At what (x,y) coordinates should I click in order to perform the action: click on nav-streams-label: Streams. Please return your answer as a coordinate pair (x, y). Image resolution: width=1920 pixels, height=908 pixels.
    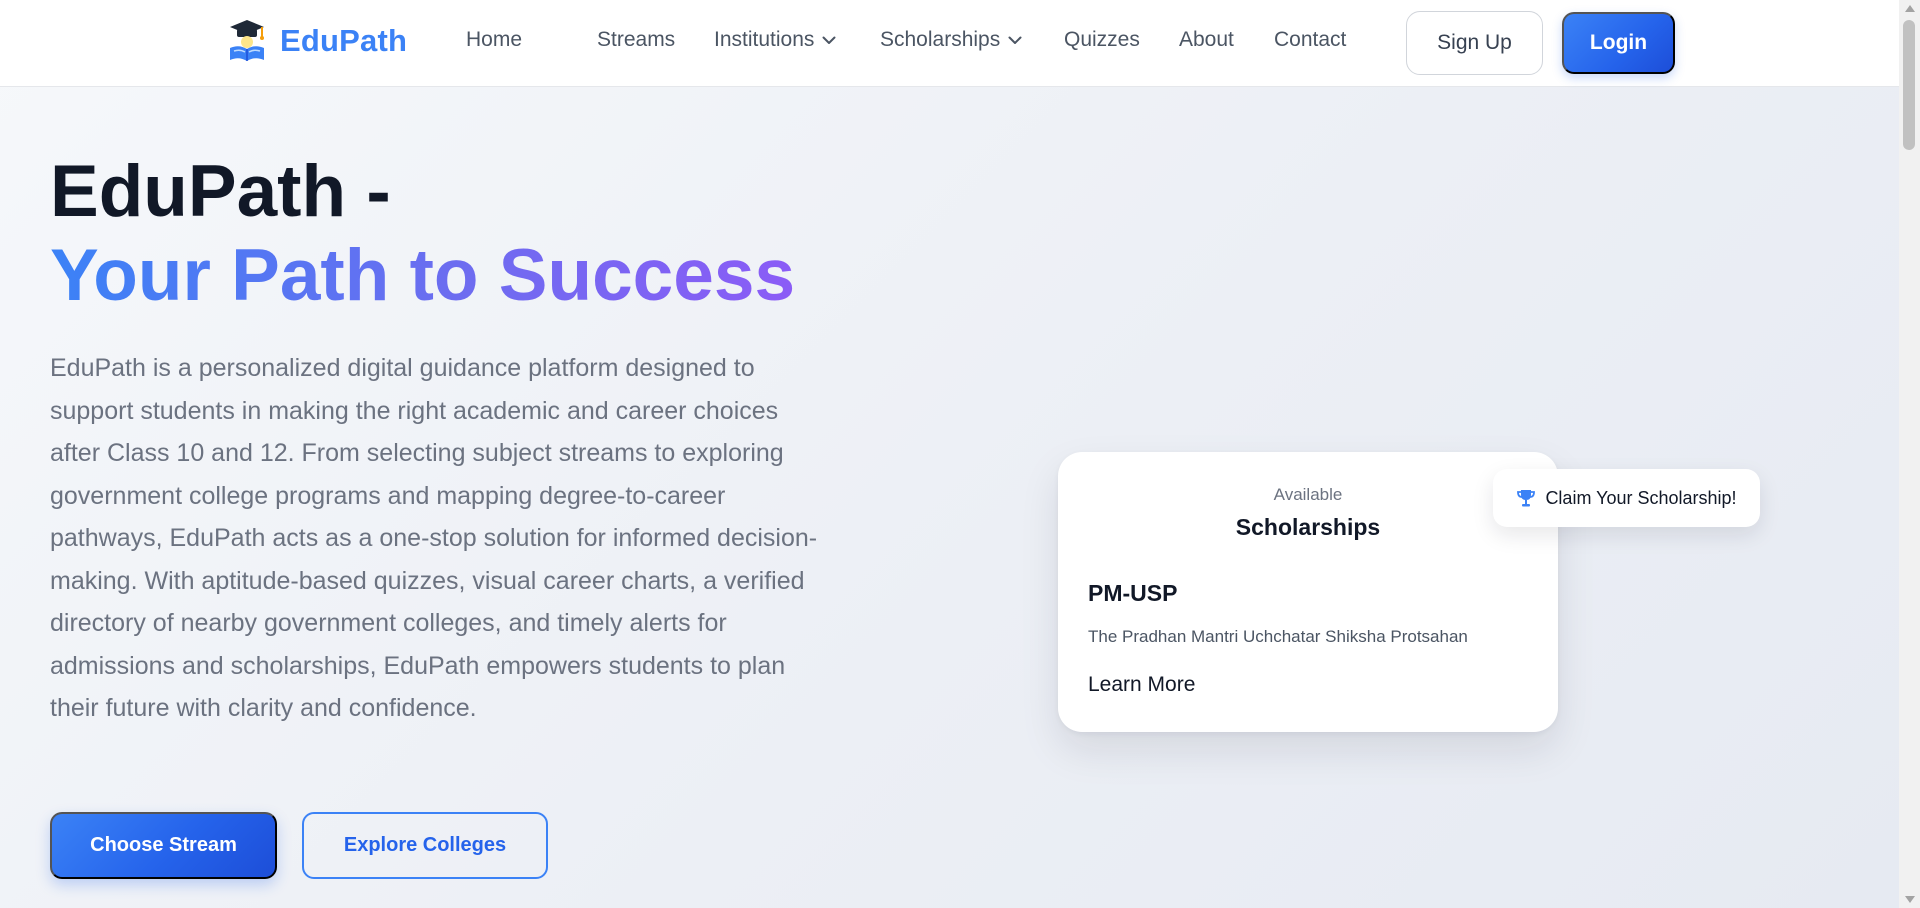
    Looking at the image, I should click on (636, 39).